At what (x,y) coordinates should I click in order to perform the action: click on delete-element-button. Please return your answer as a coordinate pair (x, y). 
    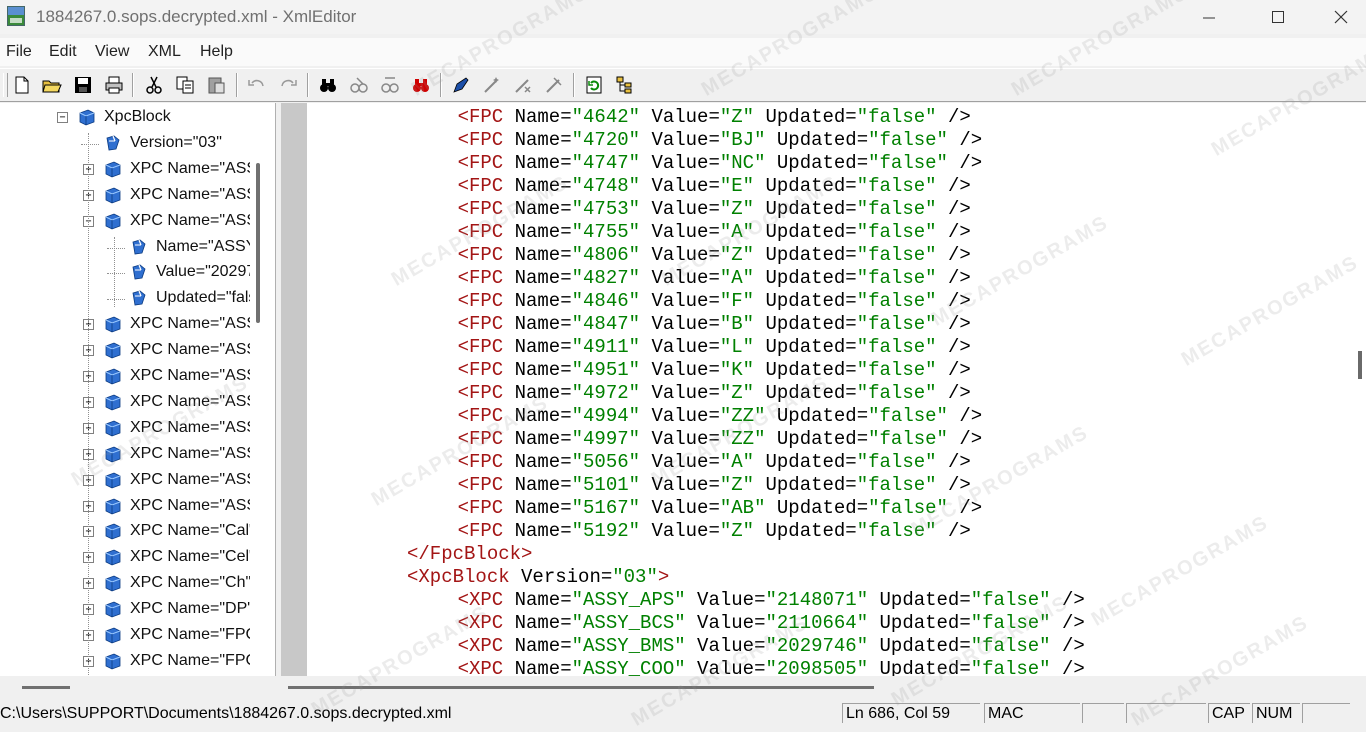
    Looking at the image, I should click on (554, 85).